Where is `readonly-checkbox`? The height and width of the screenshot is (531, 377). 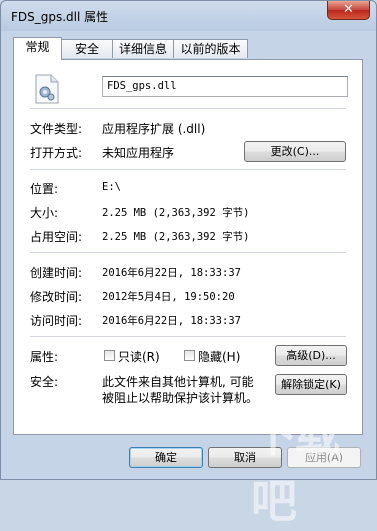
readonly-checkbox is located at coordinates (109, 355).